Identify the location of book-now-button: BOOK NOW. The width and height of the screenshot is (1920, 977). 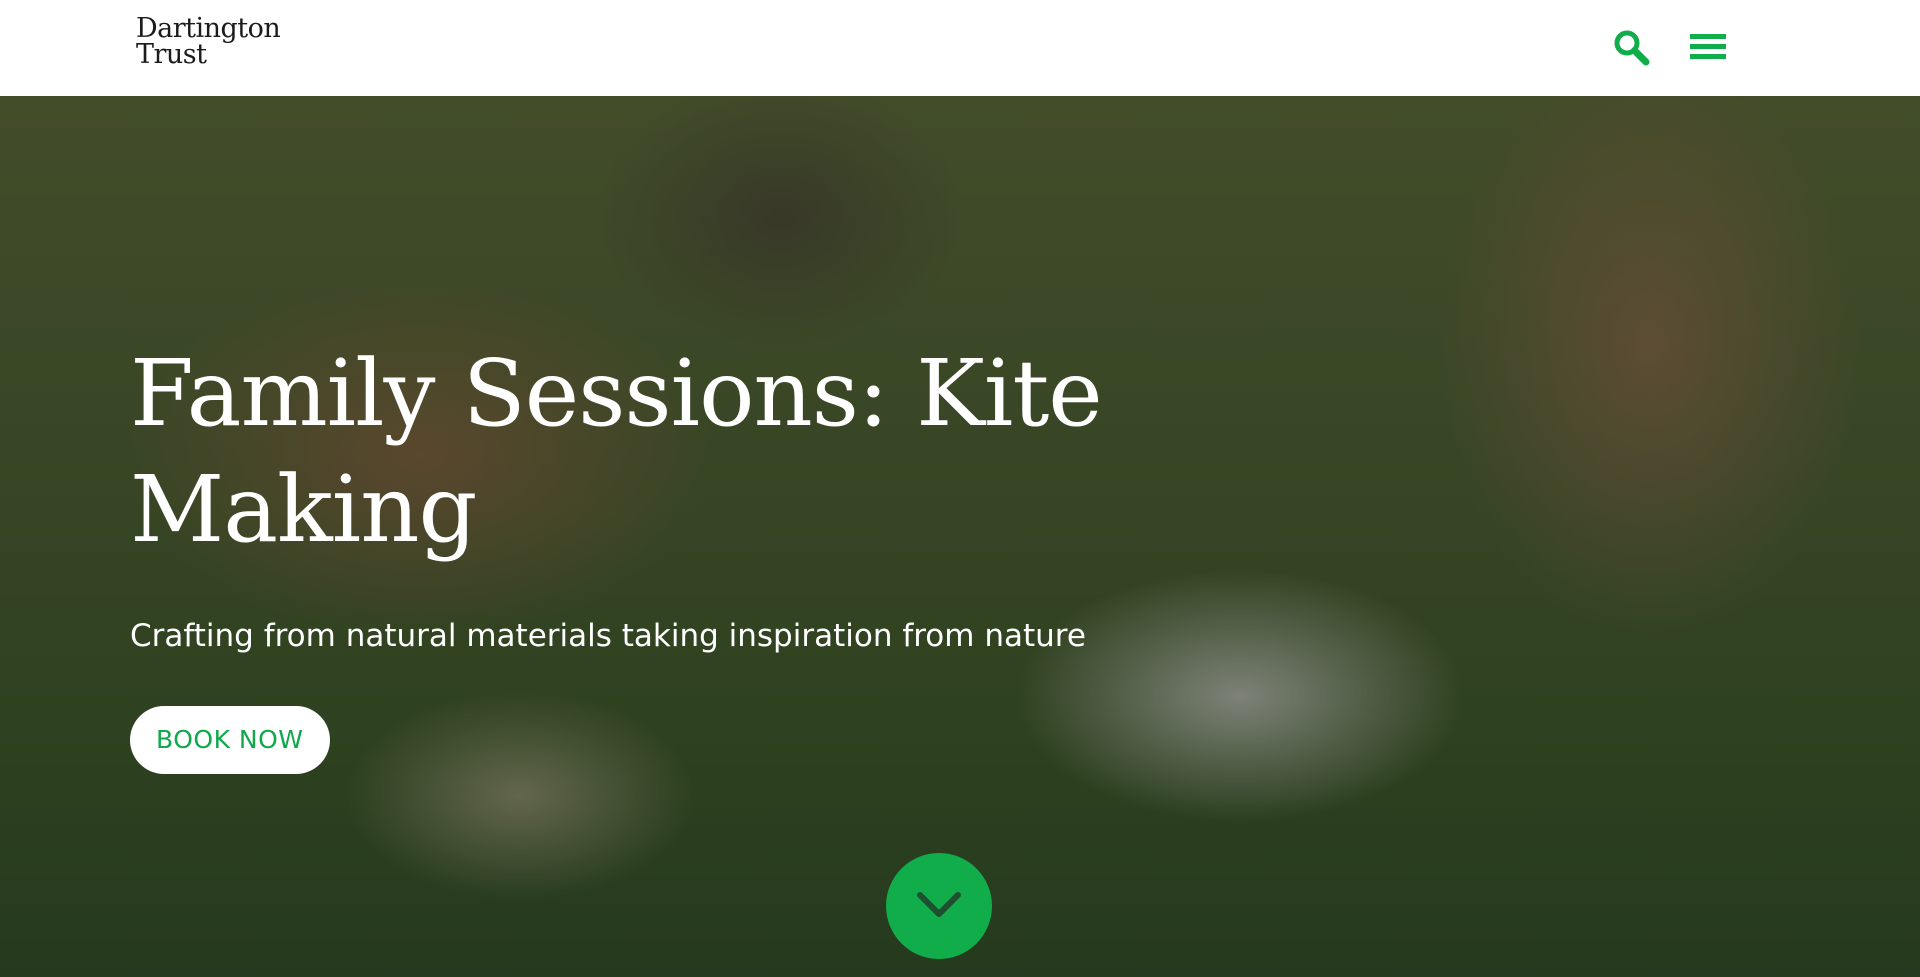
(230, 740).